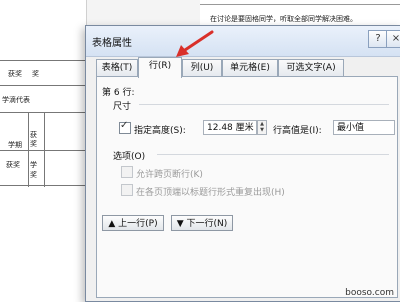  I want to click on watermark: booso.com, so click(369, 293).